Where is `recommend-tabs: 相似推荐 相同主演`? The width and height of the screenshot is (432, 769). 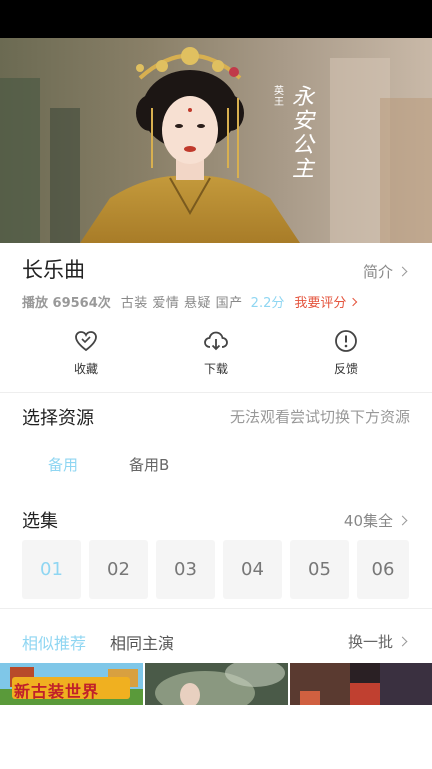
recommend-tabs: 相似推荐 相同主演 is located at coordinates (98, 642).